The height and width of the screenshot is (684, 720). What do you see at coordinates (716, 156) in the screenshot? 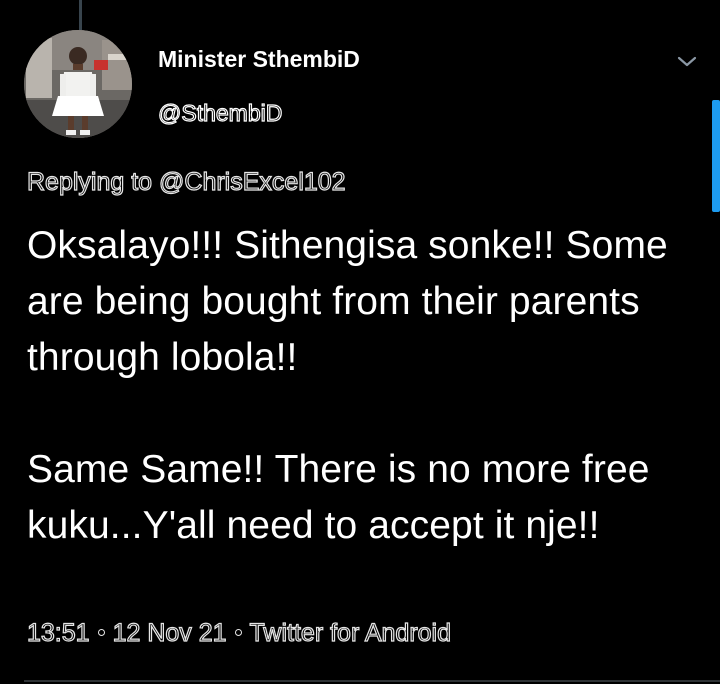
I see `scrollbar` at bounding box center [716, 156].